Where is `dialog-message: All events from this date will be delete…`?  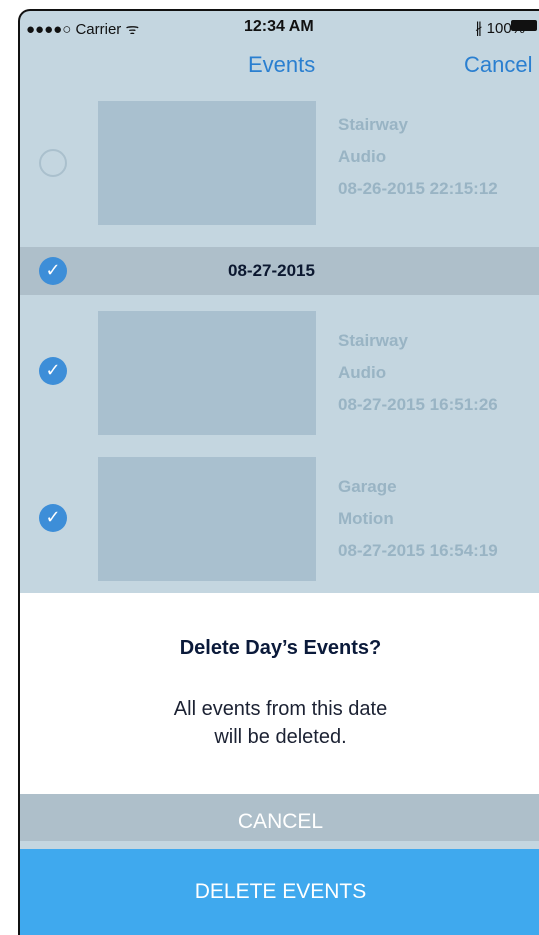
dialog-message: All events from this date will be delete… is located at coordinates (279, 723).